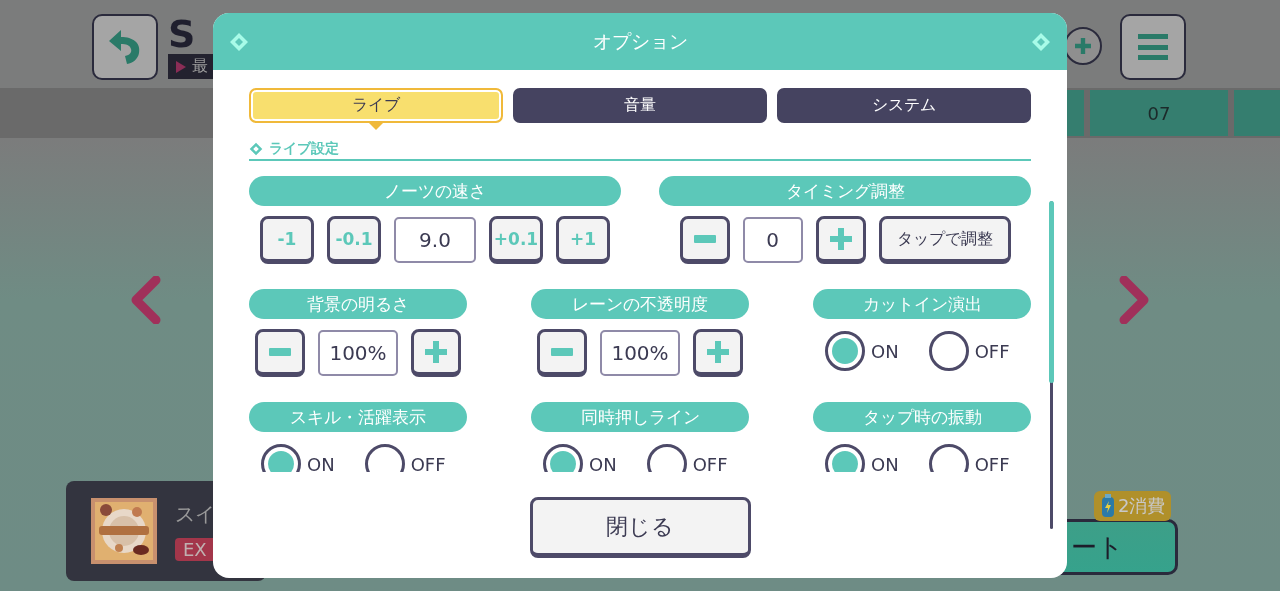  What do you see at coordinates (435, 191) in the screenshot?
I see `setting-label: ノーツの速さ` at bounding box center [435, 191].